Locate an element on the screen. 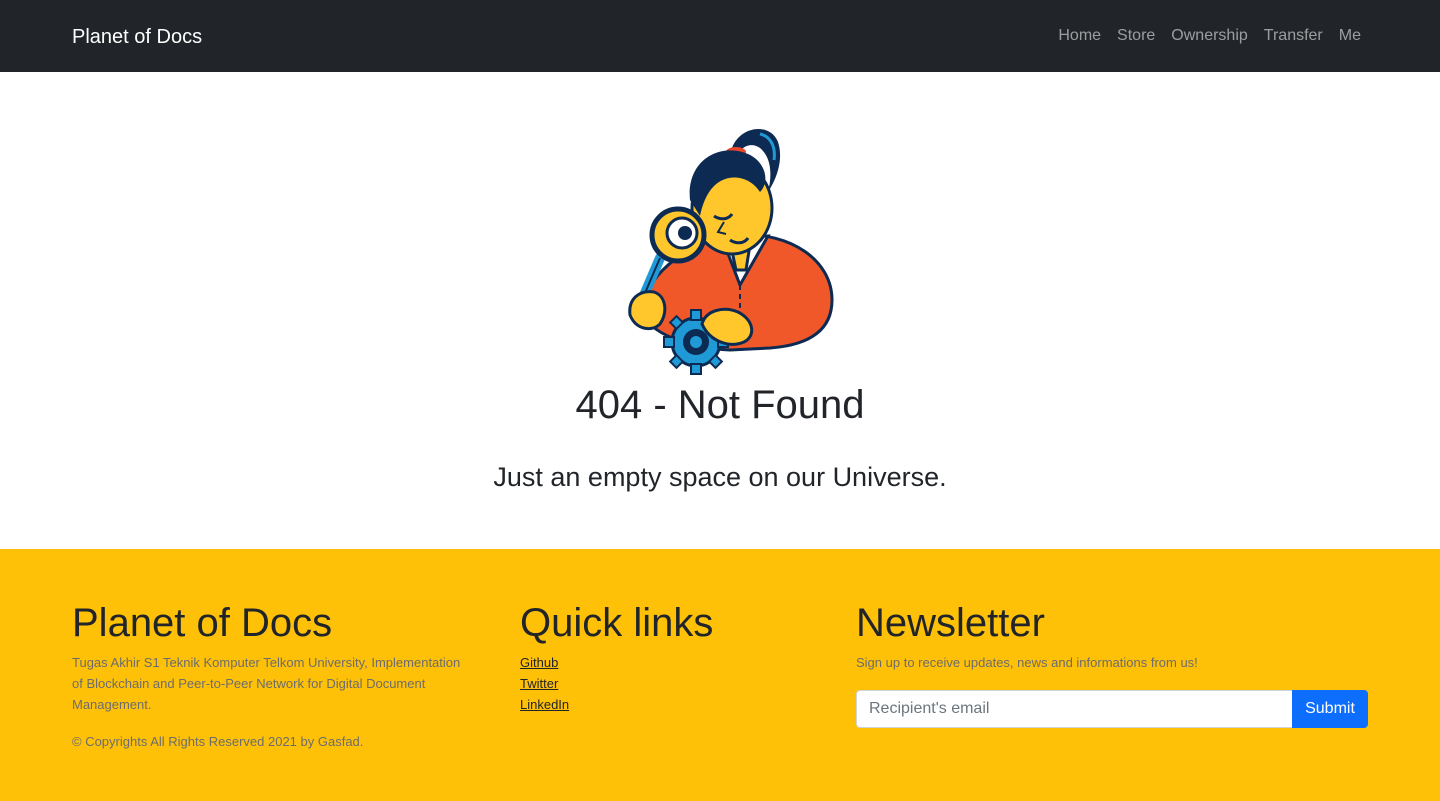 The height and width of the screenshot is (801, 1440). github-link: Github is located at coordinates (670, 662).